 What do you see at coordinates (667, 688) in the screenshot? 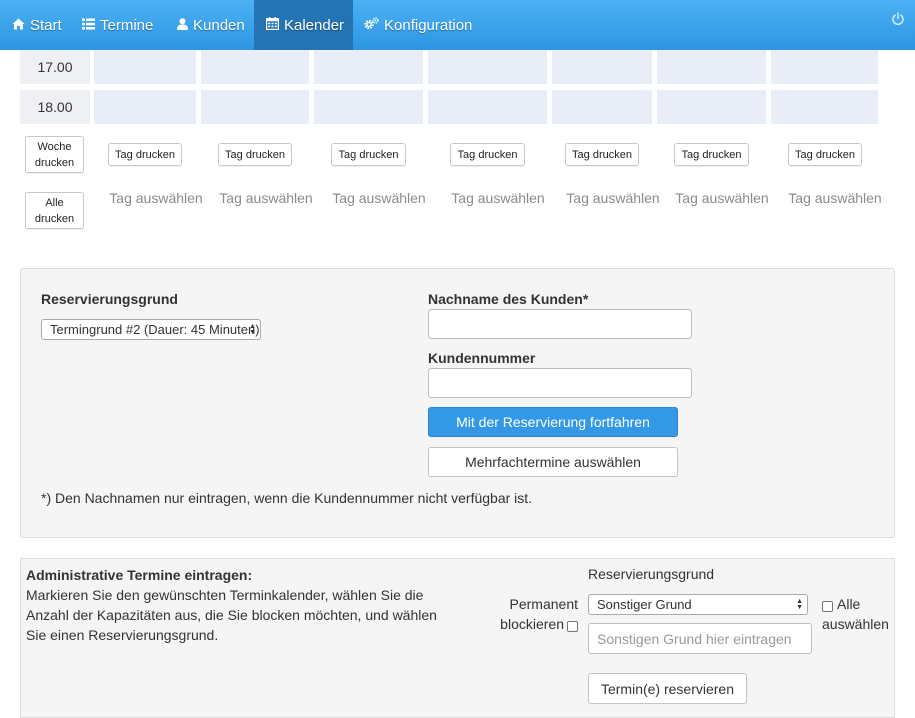
I see `reserve-appointments-button: Termin(e) reservieren` at bounding box center [667, 688].